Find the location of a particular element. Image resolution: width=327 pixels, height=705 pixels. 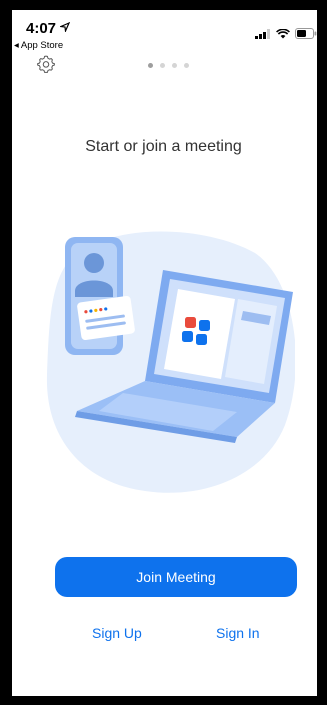

location-arrow-icon is located at coordinates (64, 27).